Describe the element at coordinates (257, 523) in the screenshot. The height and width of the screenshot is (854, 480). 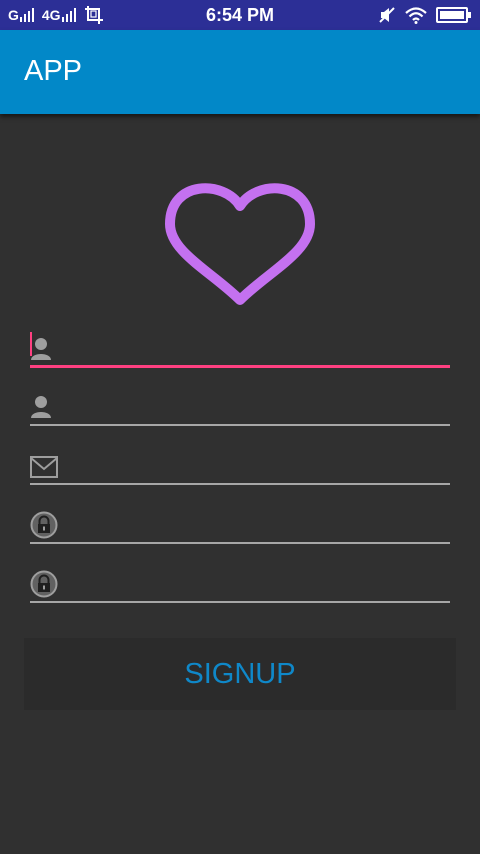
I see `password-input` at that location.